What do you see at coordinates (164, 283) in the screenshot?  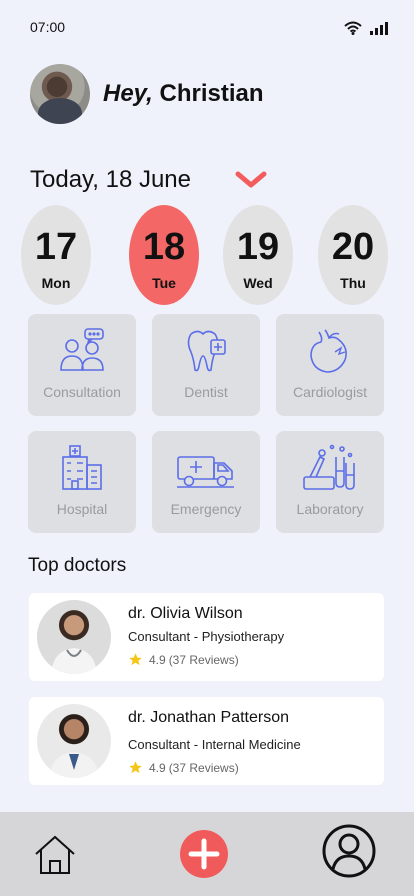 I see `day-name: Tue` at bounding box center [164, 283].